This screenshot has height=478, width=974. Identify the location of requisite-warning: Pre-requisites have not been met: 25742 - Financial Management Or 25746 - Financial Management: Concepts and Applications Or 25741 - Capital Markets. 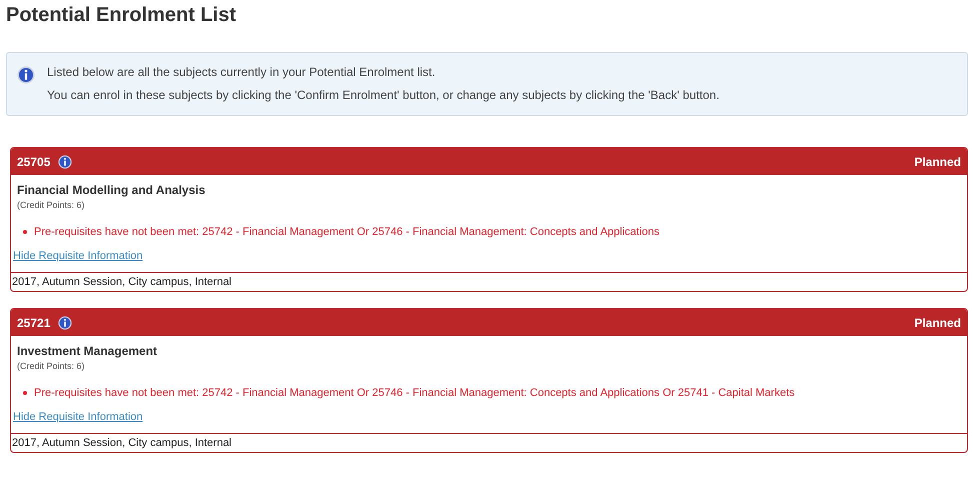
(414, 393).